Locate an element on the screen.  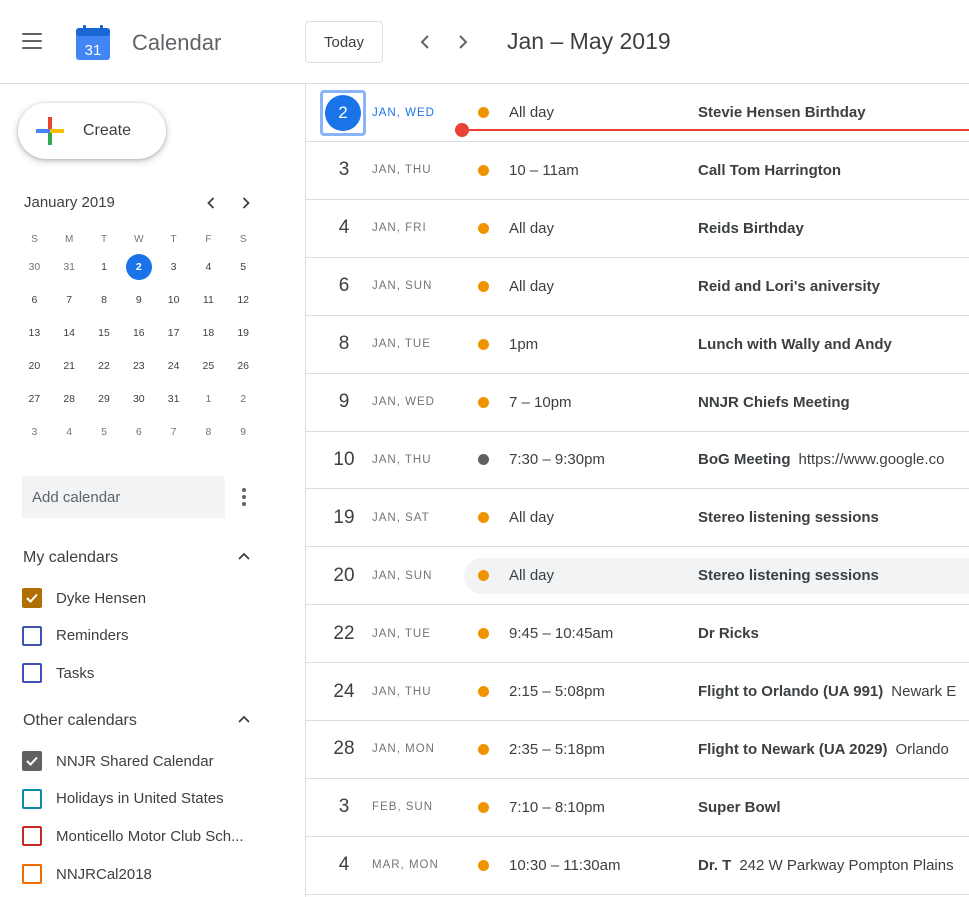
agenda-row: 9 JAN, WED 7 – 10pm NNJR Chiefs Meeting is located at coordinates (637, 403).